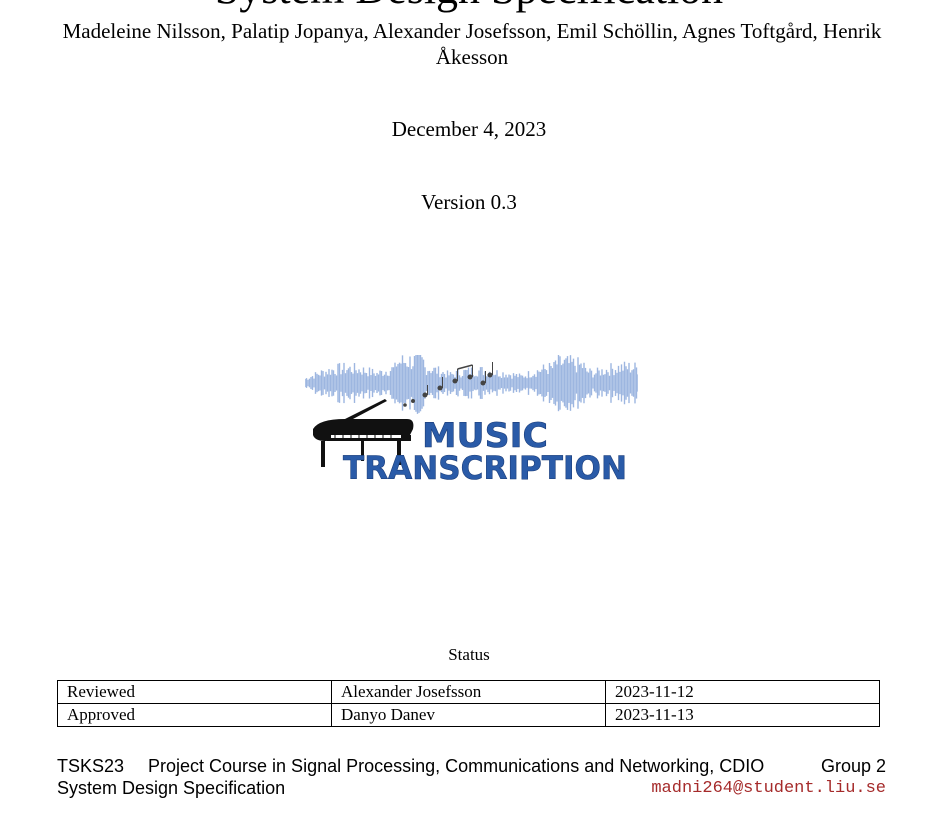  I want to click on status-role: Reviewed, so click(194, 692).